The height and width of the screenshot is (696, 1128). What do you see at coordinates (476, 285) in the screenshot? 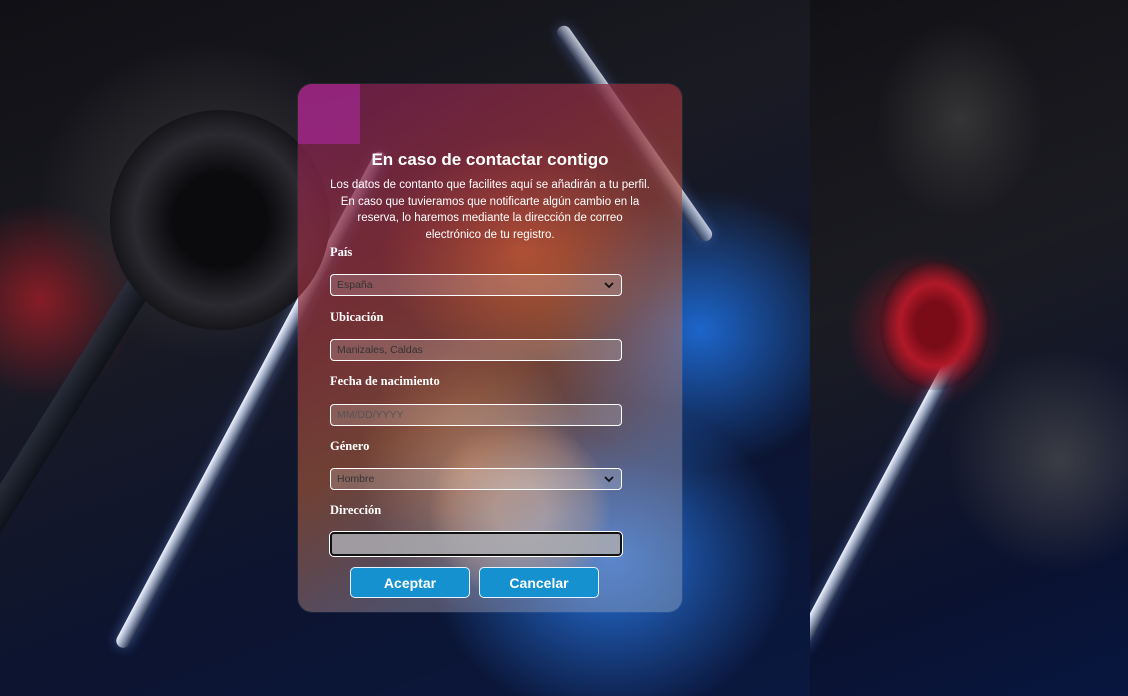
I see `pais-select: España` at bounding box center [476, 285].